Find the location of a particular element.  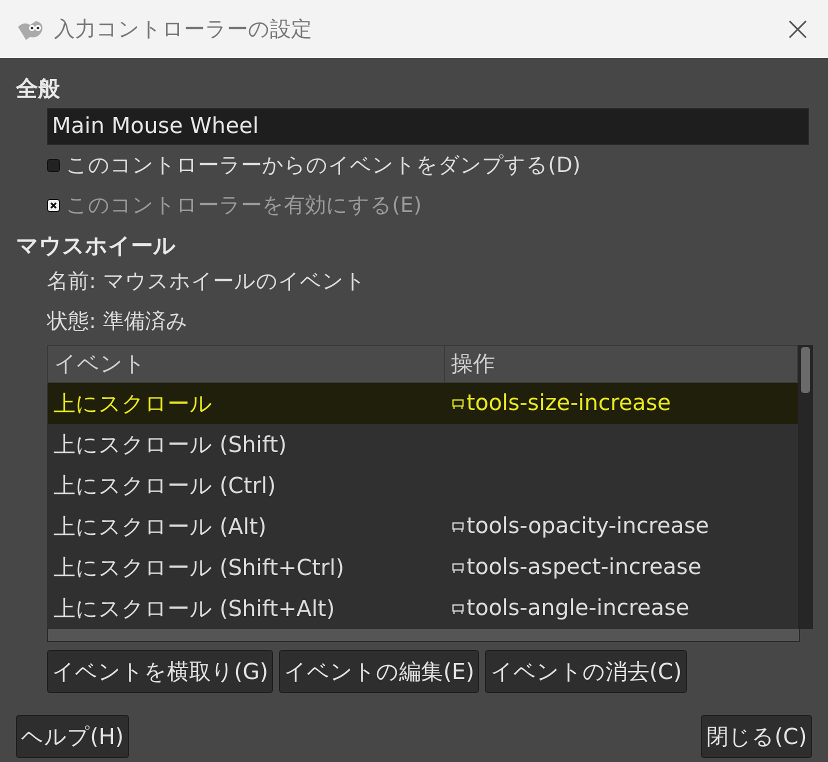

table-row: 上にスクロール (Shift+Alt) tools-angle-increase is located at coordinates (423, 608).